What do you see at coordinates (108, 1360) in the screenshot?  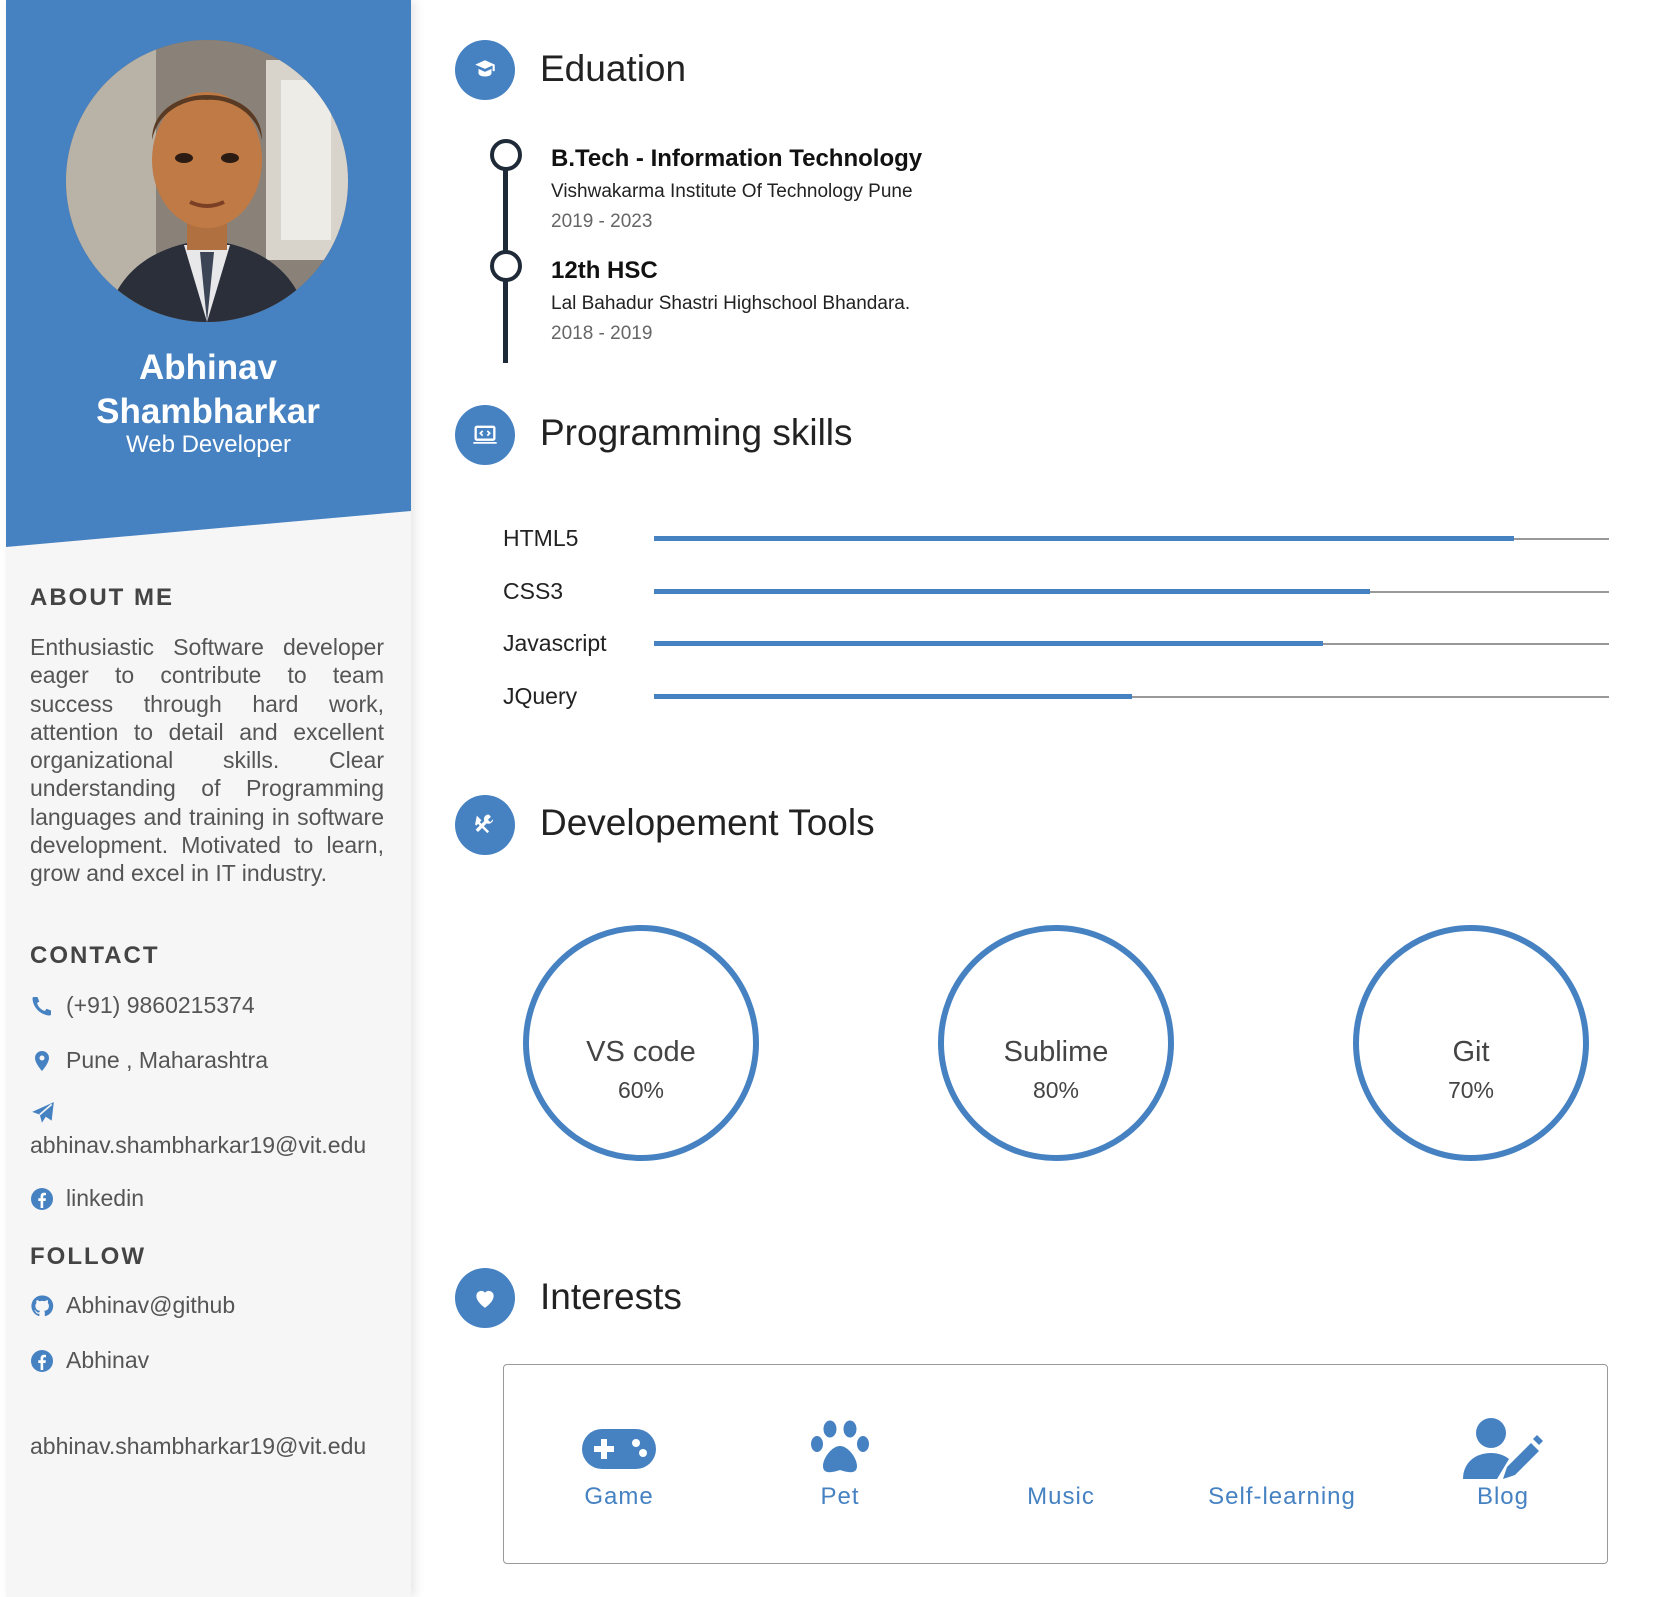 I see `facebook-text: Abhinav` at bounding box center [108, 1360].